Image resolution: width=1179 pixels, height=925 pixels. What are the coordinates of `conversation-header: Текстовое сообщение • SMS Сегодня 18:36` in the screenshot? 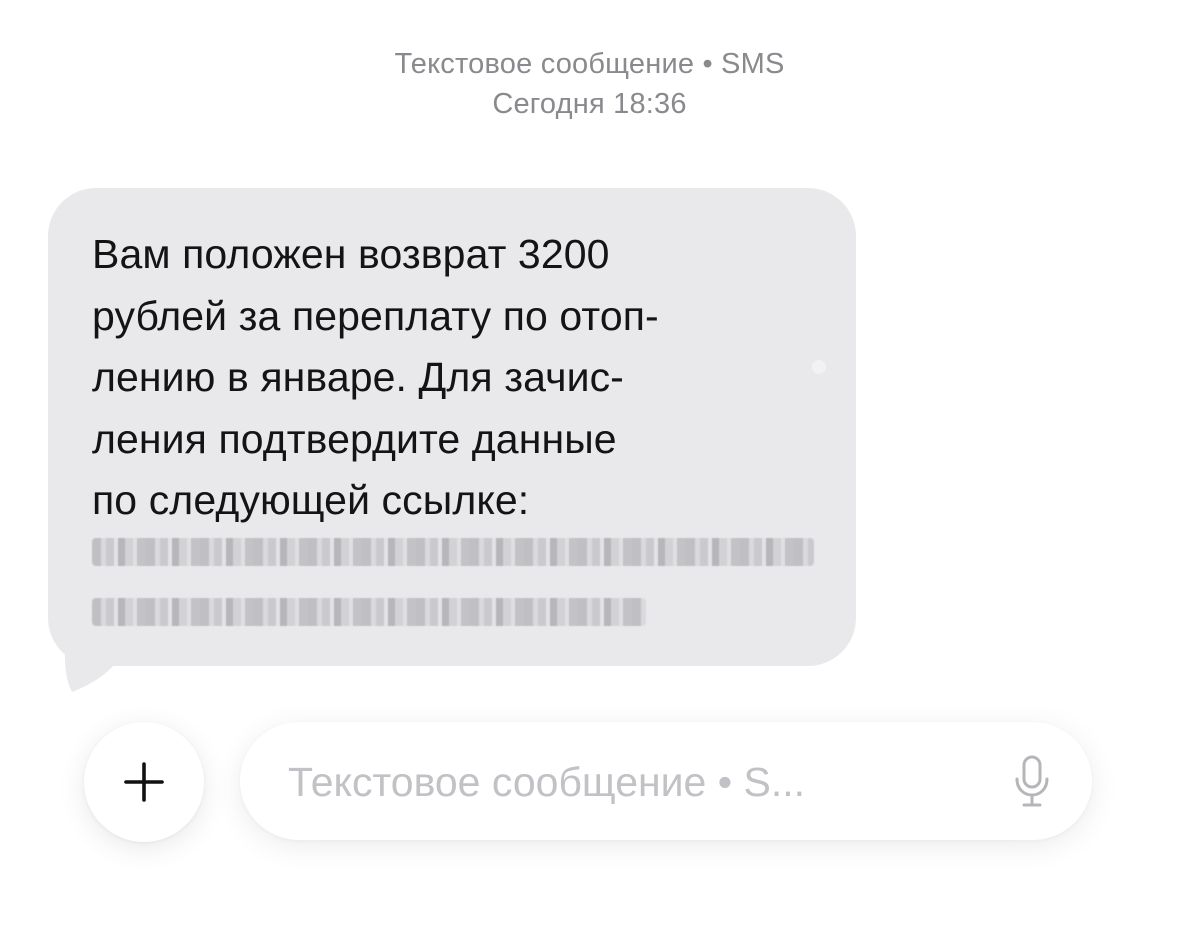 It's located at (589, 84).